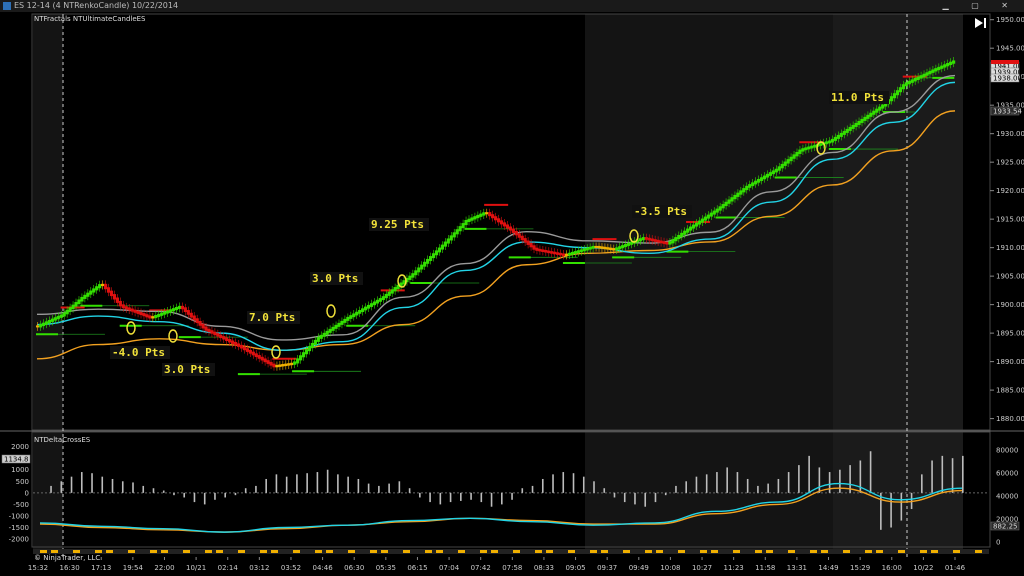 This screenshot has width=1024, height=576. I want to click on lower-left-tick-label: -1500, so click(19, 528).